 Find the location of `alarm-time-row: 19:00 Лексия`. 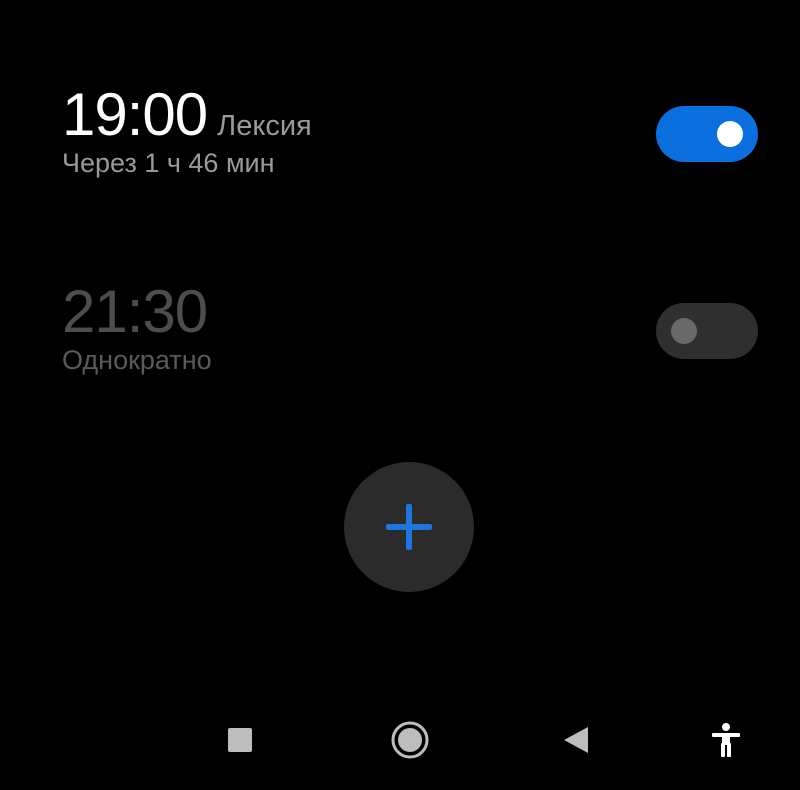

alarm-time-row: 19:00 Лексия is located at coordinates (187, 115).